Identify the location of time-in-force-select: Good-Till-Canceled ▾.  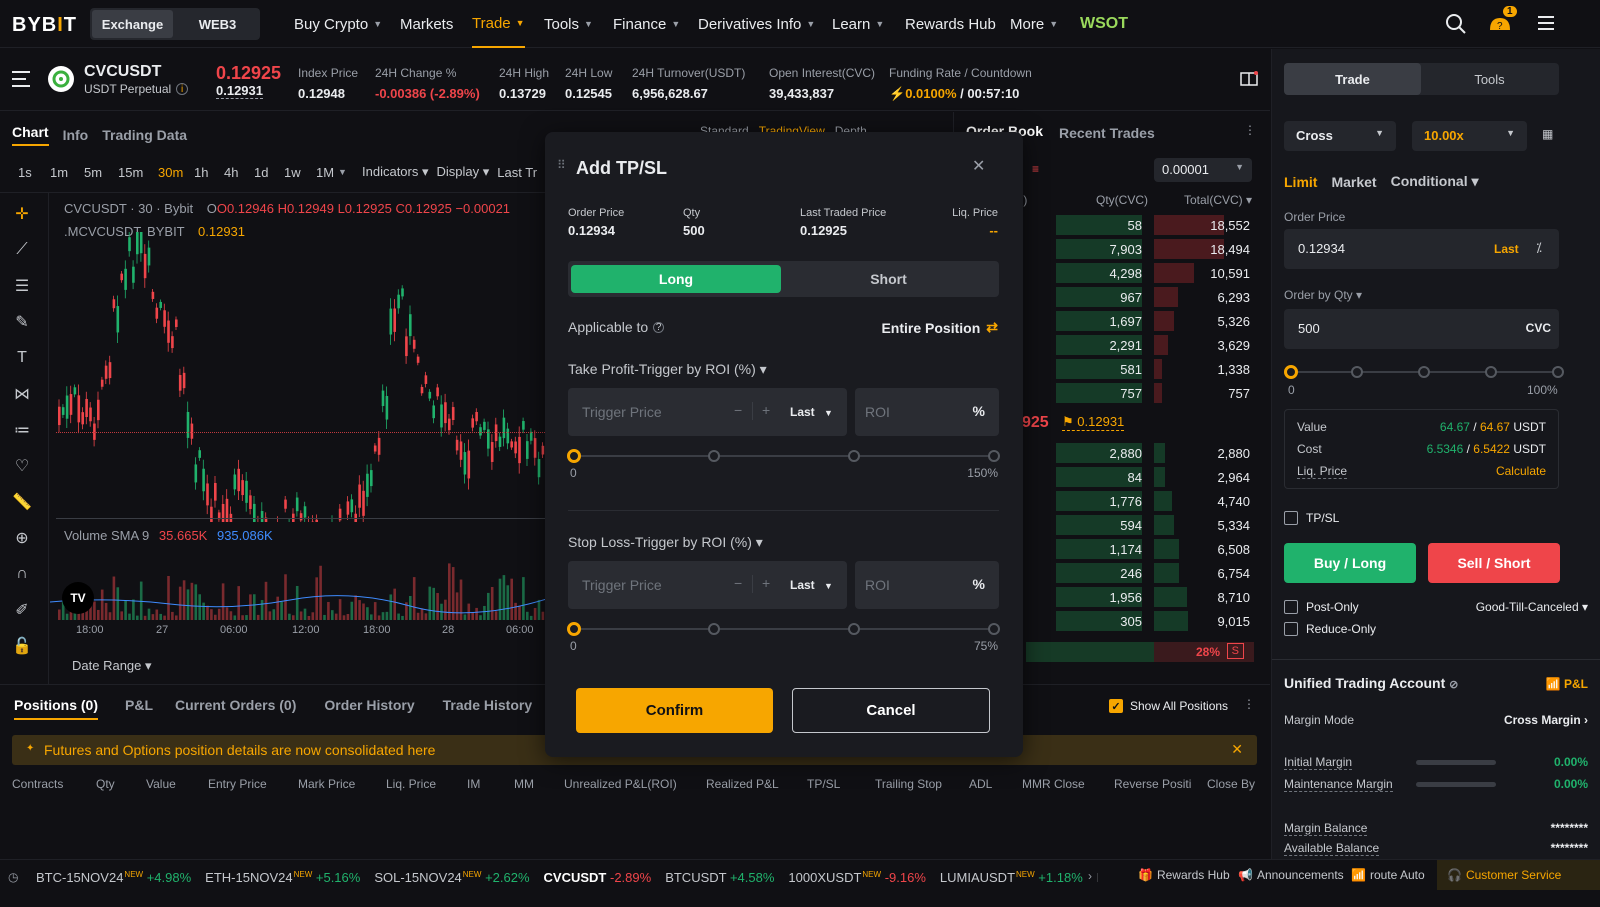
(1532, 607).